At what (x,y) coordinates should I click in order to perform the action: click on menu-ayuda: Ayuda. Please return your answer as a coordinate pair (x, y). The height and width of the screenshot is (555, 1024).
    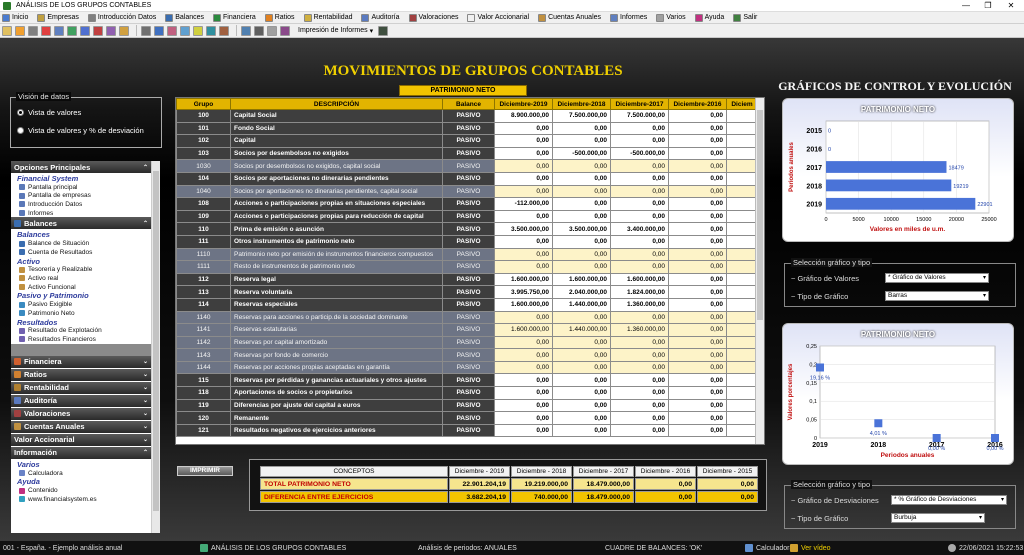
    Looking at the image, I should click on (709, 17).